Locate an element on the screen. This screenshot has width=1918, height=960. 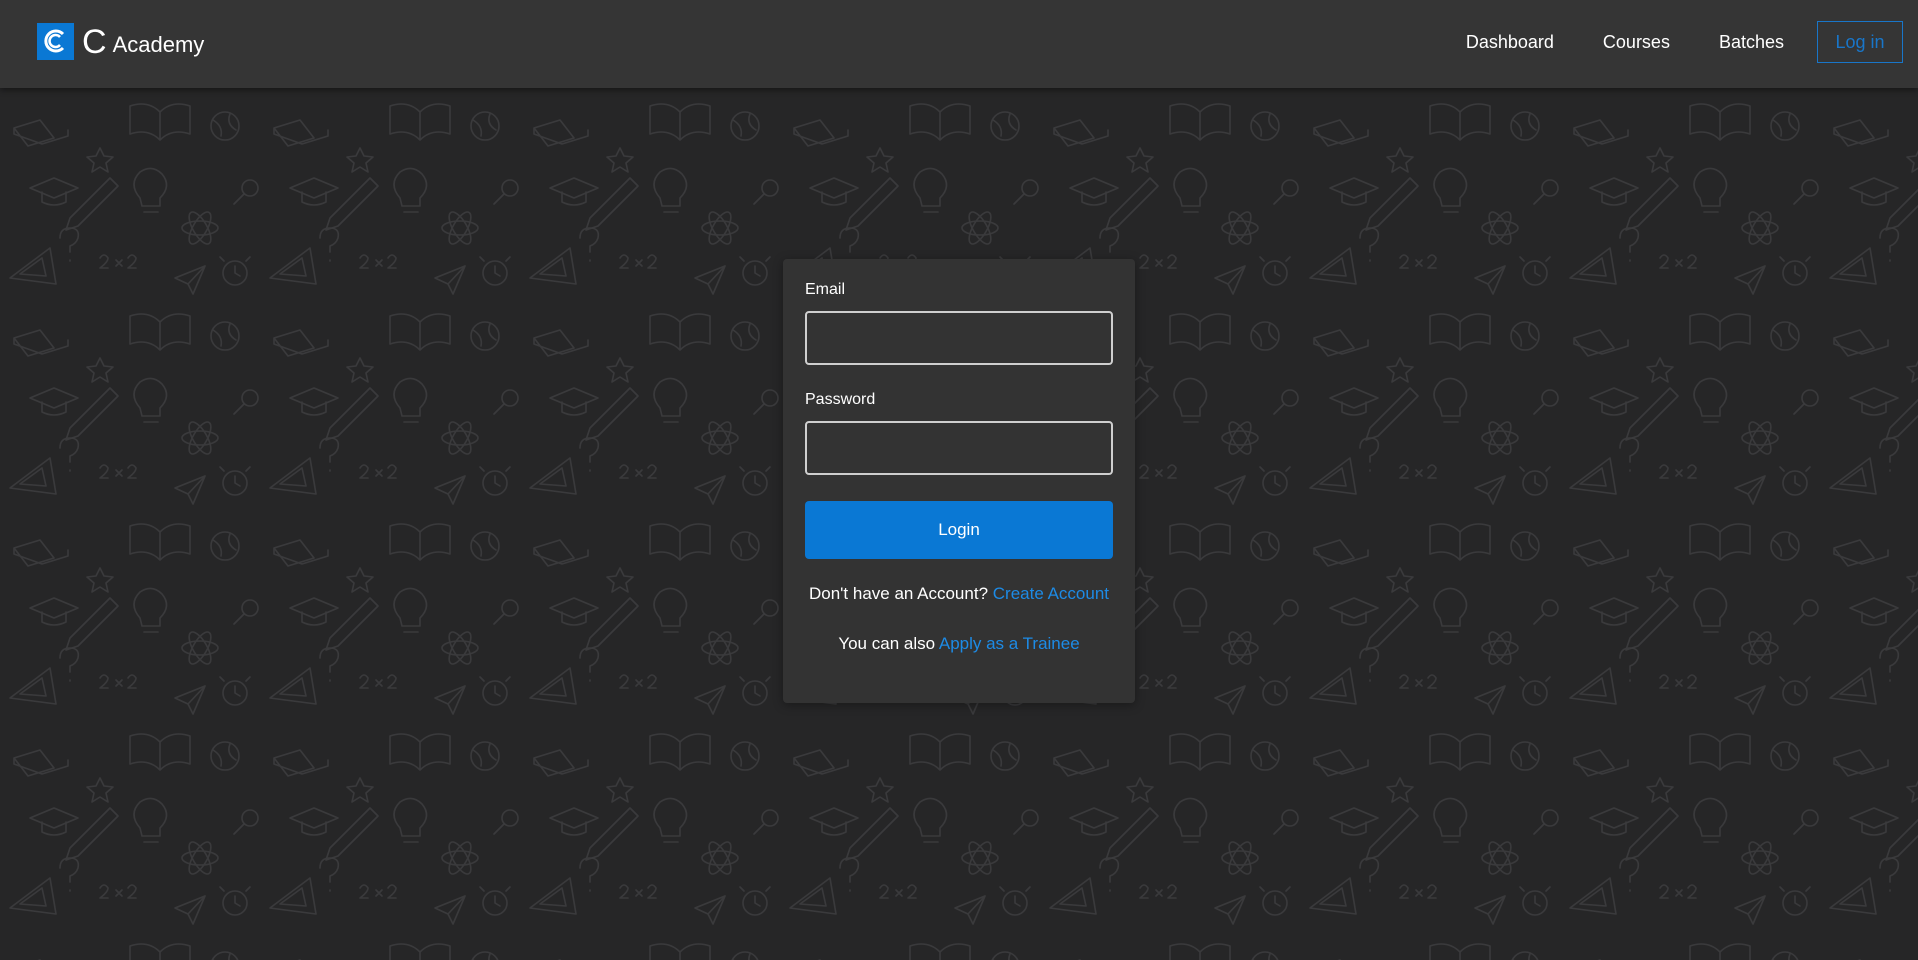
password-label: Password is located at coordinates (840, 399).